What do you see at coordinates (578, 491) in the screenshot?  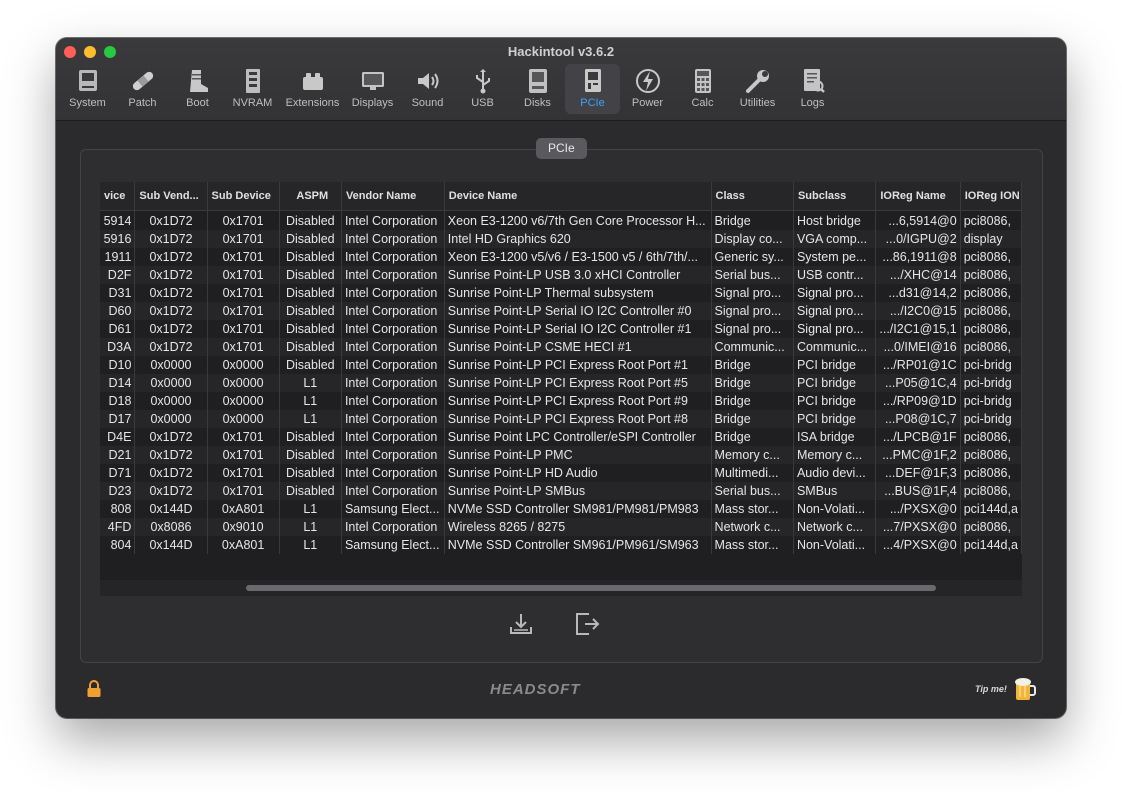 I see `table-cell: Sunrise Point-LP SMBus` at bounding box center [578, 491].